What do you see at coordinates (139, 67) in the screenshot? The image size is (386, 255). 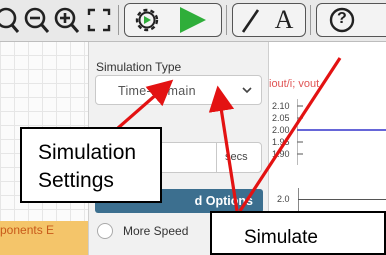 I see `simulation-type-label: Simulation Type` at bounding box center [139, 67].